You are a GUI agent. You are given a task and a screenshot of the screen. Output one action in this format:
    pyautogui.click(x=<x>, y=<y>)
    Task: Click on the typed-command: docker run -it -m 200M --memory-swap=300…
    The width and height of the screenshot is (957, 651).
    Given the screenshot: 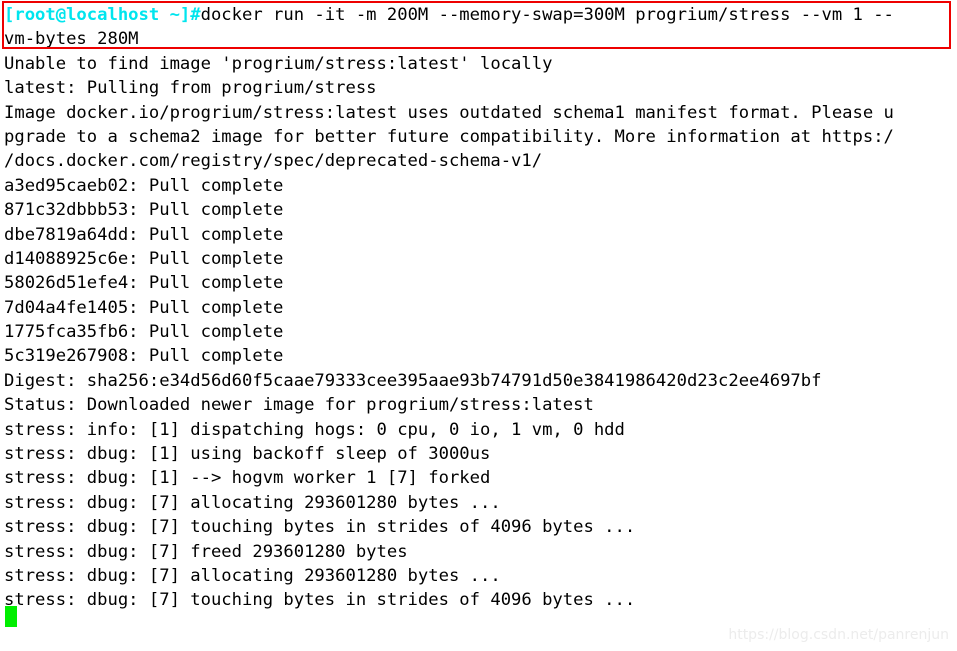 What is the action you would take?
    pyautogui.click(x=547, y=15)
    